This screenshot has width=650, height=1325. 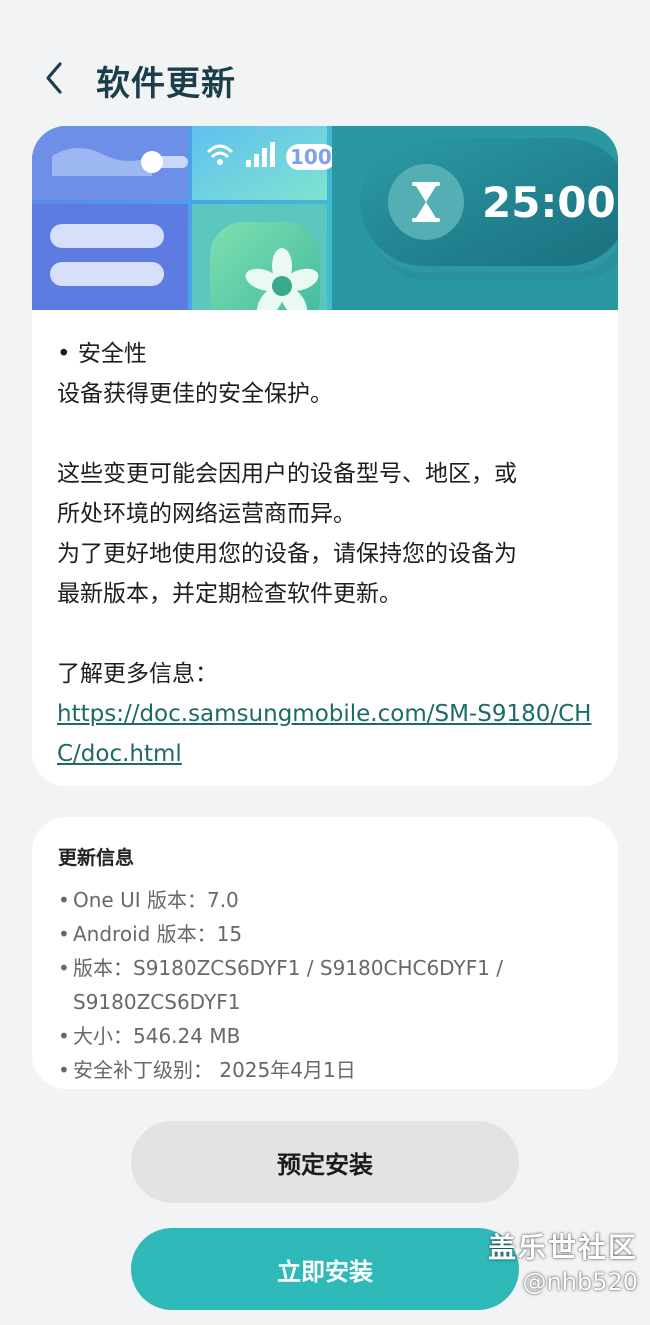 What do you see at coordinates (287, 554) in the screenshot?
I see `notice-line: 为了更好地使用您的设备，请保持您的设备为` at bounding box center [287, 554].